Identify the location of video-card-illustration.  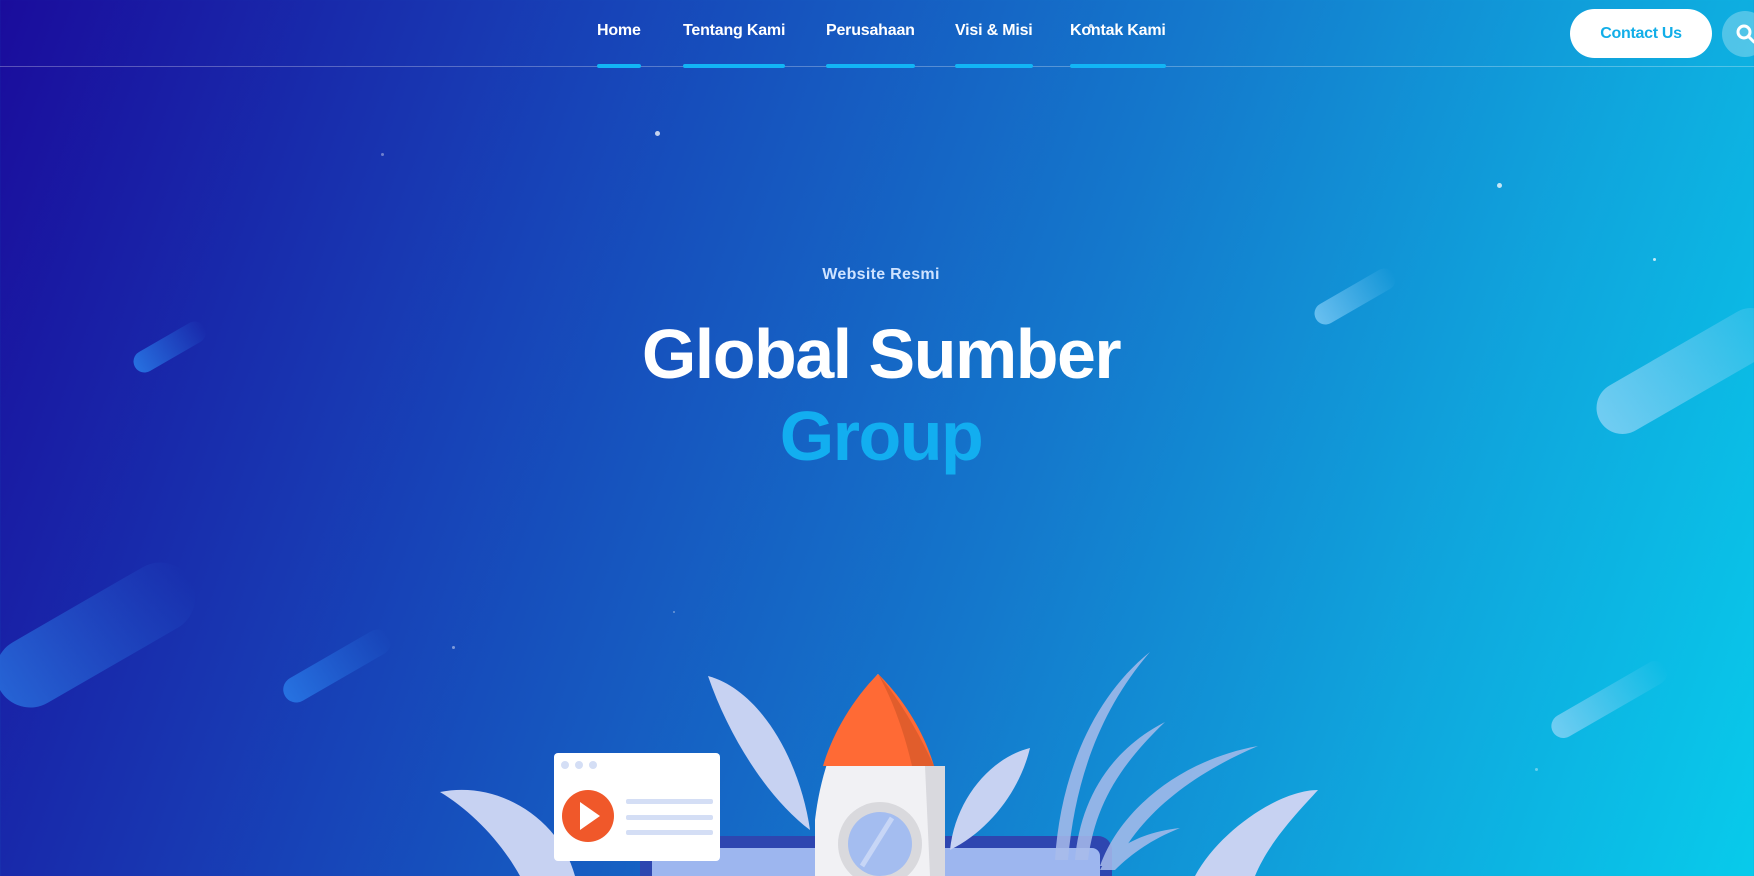
(637, 807).